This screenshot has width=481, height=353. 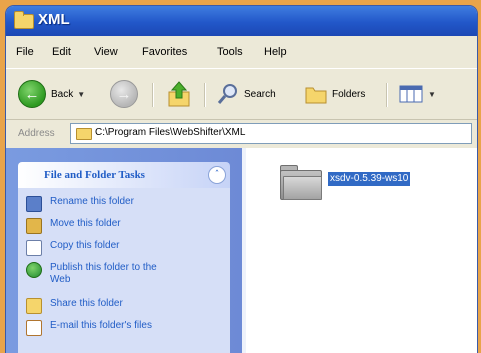 I want to click on up-folder-icon, so click(x=179, y=94).